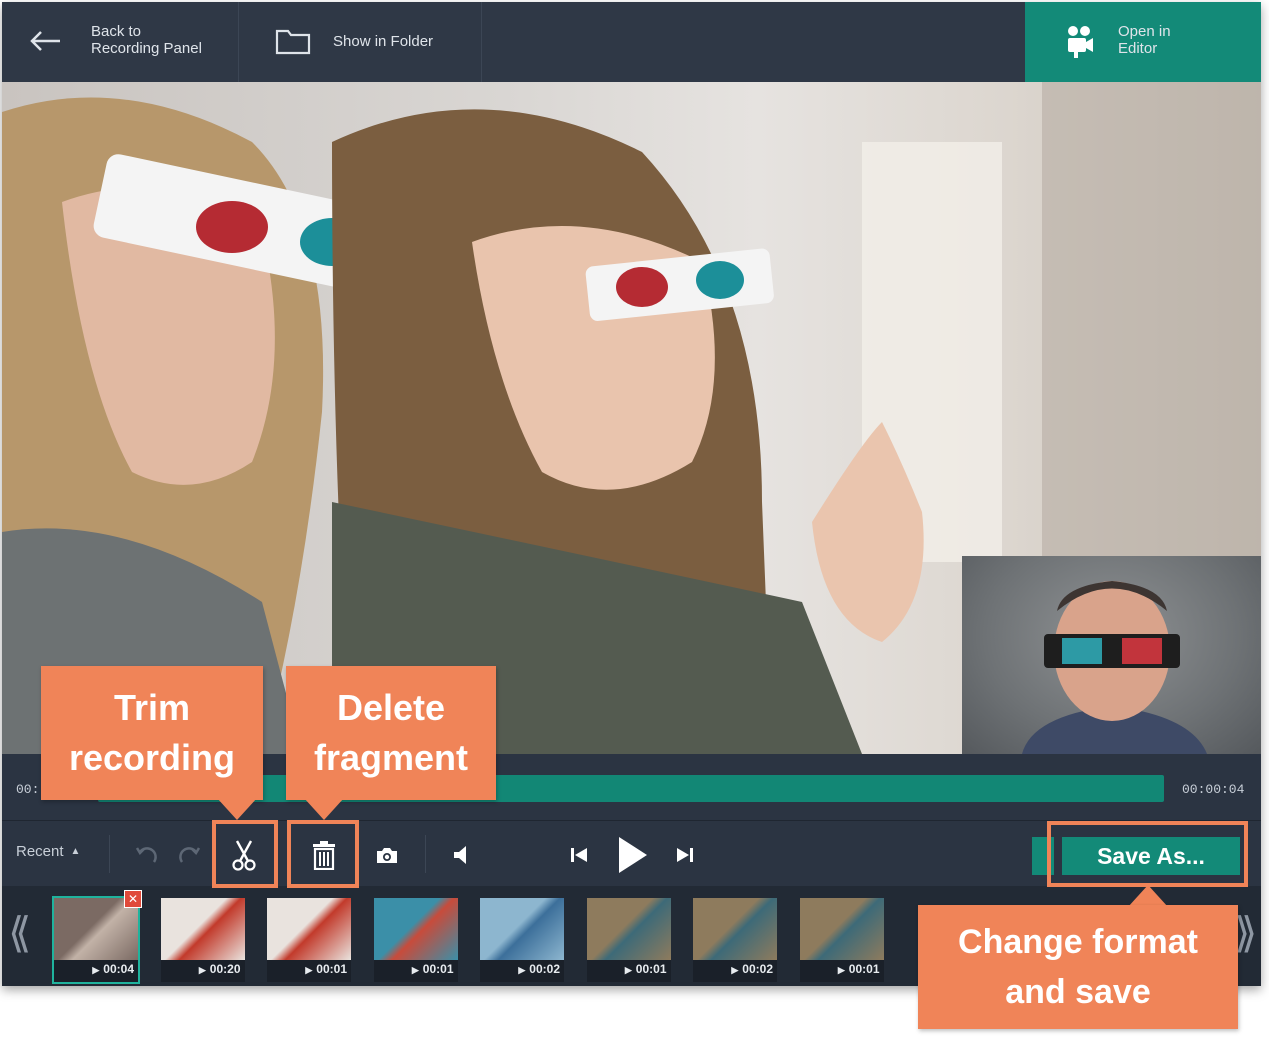 Image resolution: width=1269 pixels, height=1037 pixels. Describe the element at coordinates (1080, 42) in the screenshot. I see `film-camera-icon` at that location.